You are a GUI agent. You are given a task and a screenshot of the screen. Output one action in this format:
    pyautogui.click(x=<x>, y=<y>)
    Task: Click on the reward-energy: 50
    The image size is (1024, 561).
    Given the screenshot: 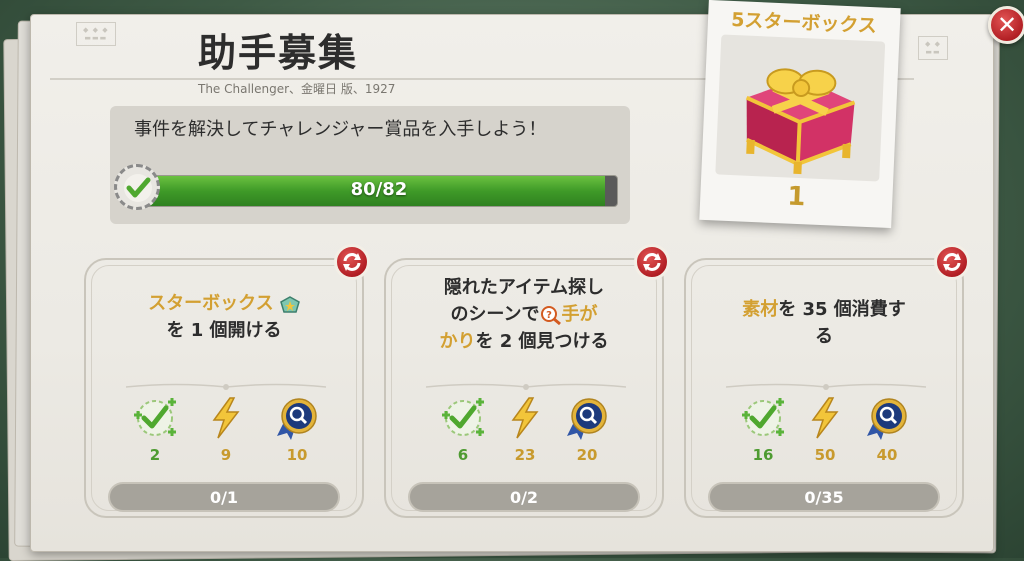 What is the action you would take?
    pyautogui.click(x=825, y=430)
    